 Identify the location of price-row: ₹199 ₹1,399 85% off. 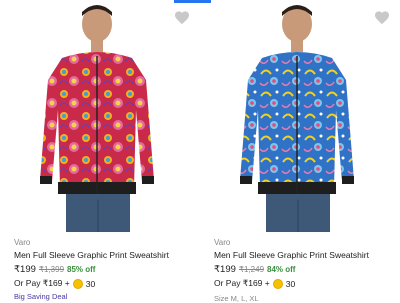
(54, 269).